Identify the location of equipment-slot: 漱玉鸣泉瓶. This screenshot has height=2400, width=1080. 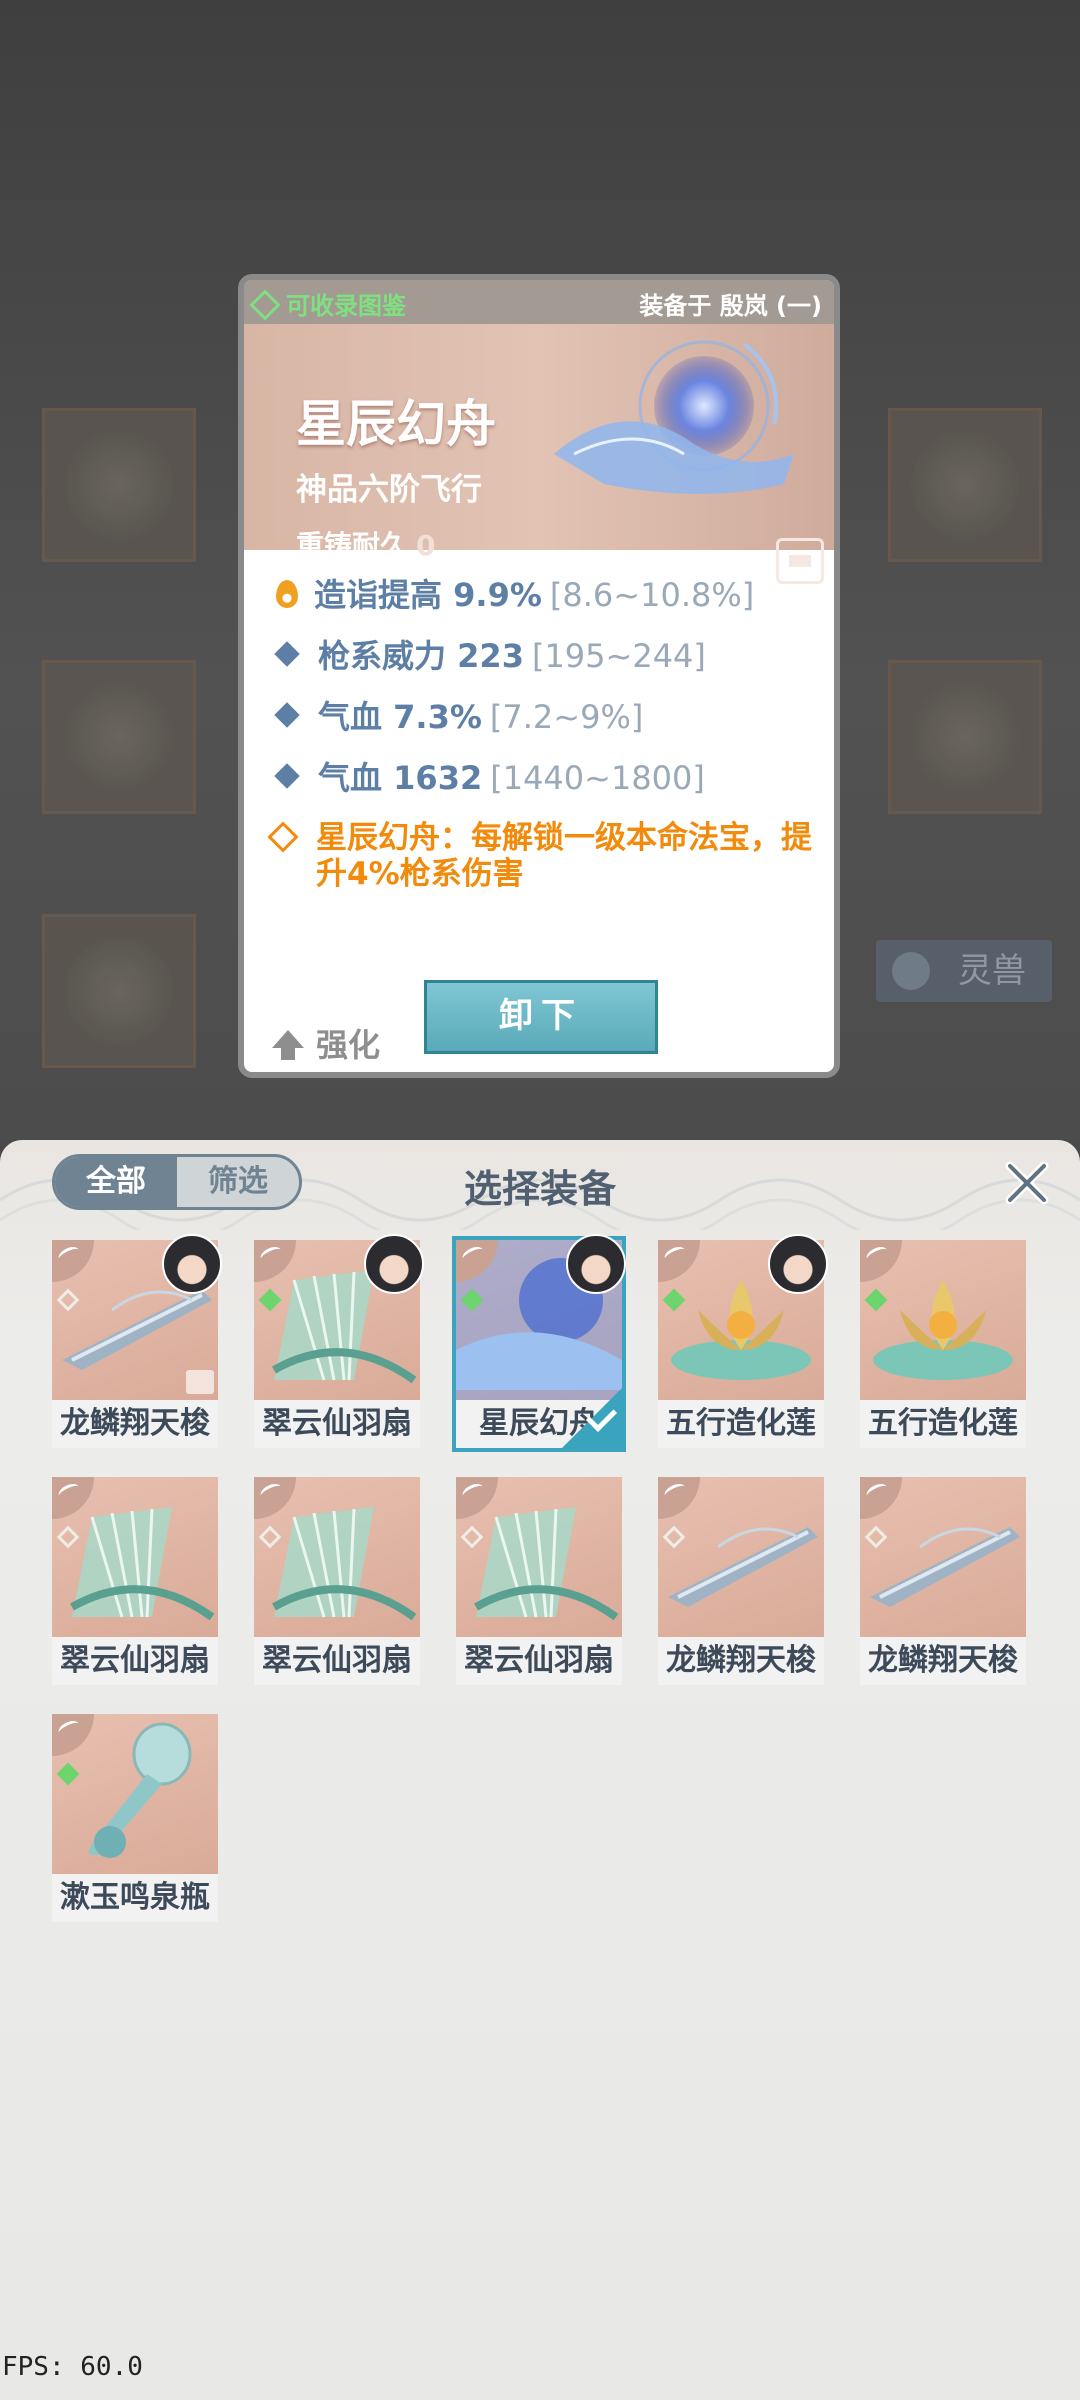
(135, 1818).